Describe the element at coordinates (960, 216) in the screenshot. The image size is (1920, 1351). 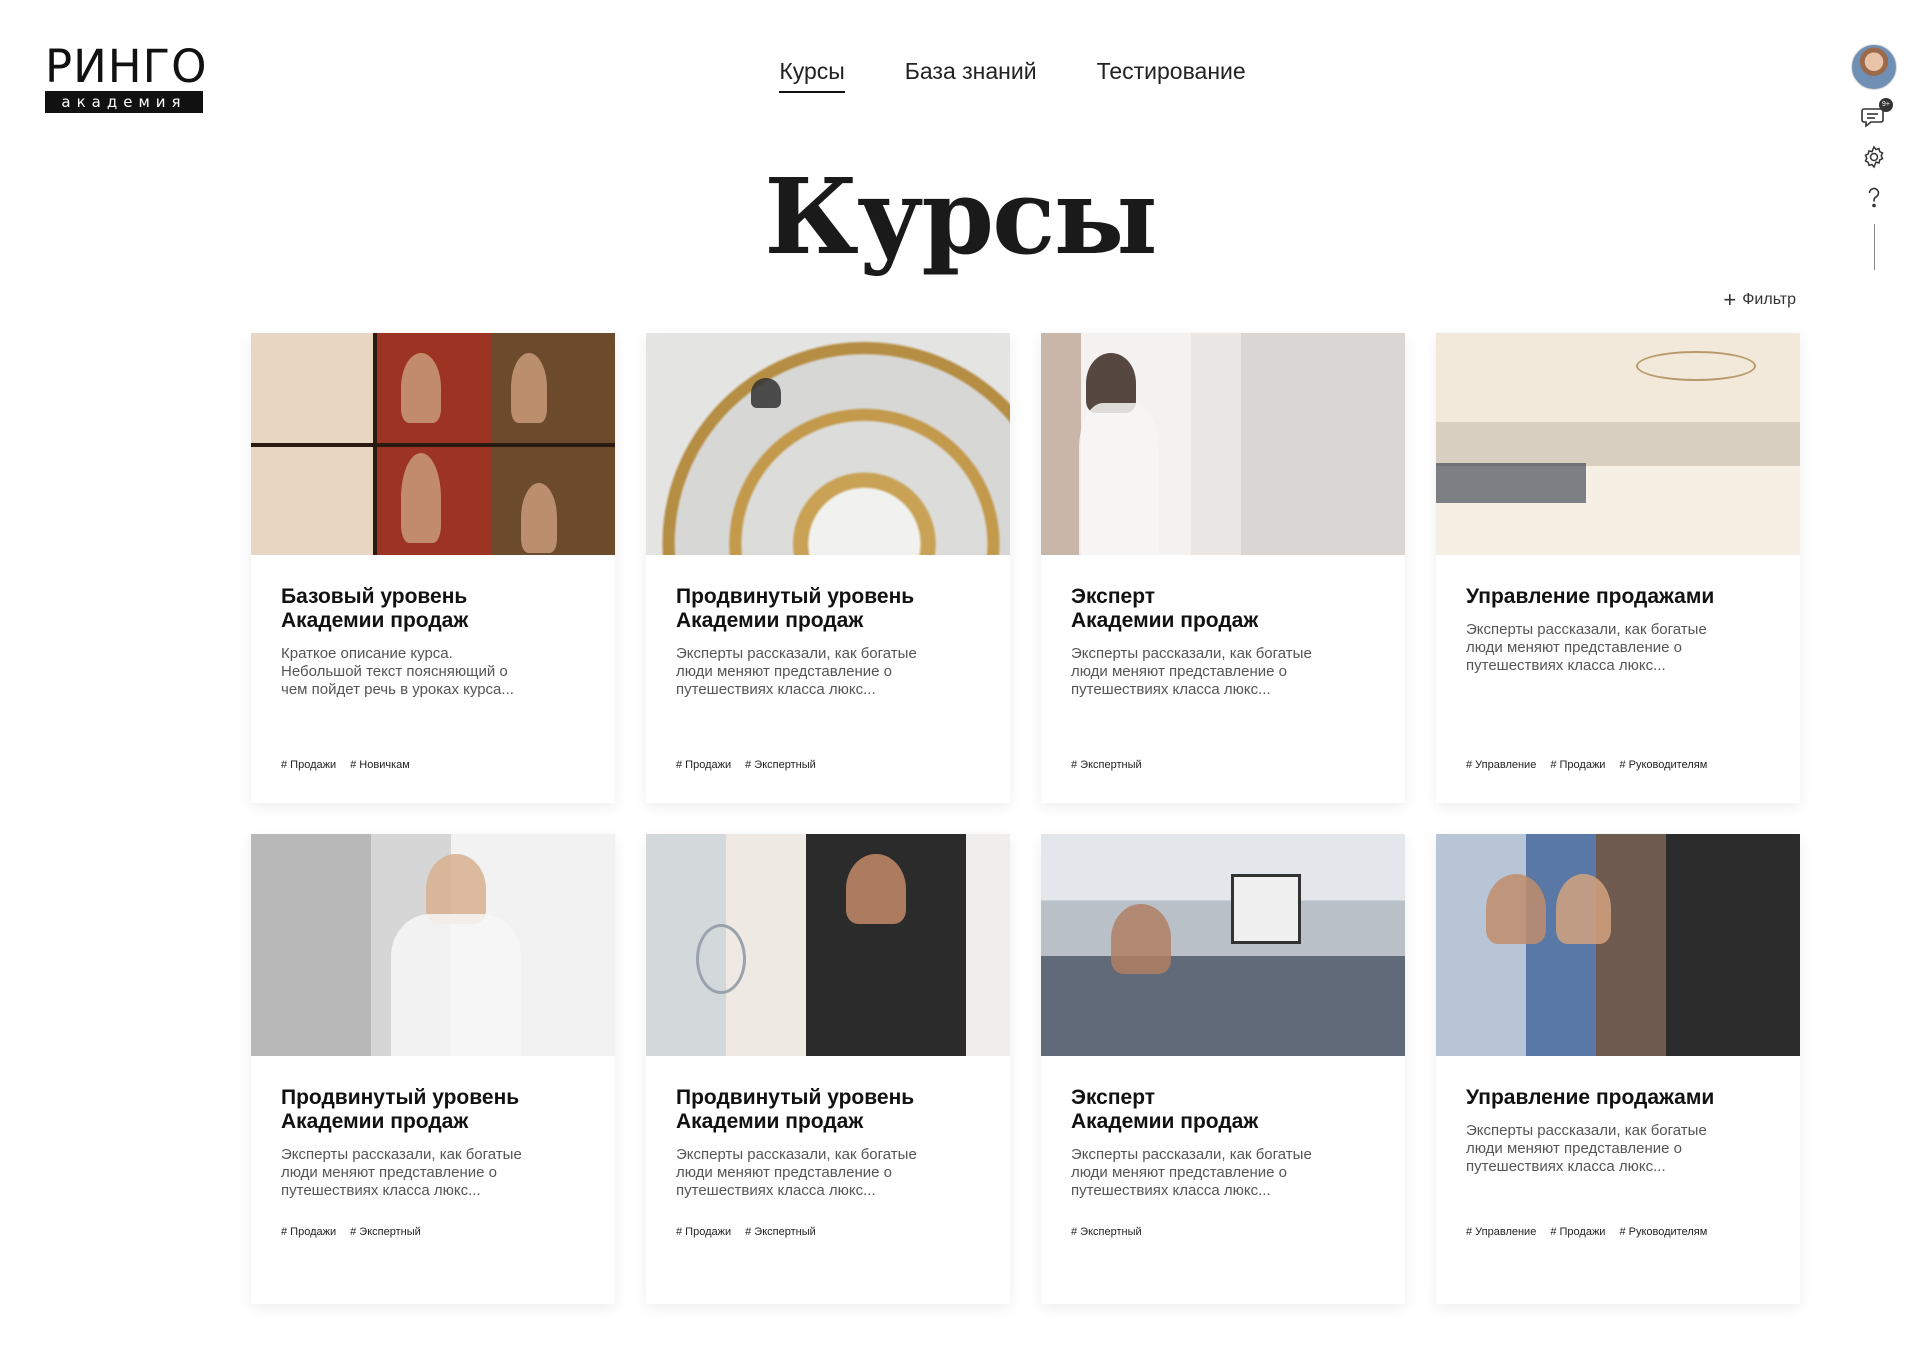
I see `page-title: Курсы` at that location.